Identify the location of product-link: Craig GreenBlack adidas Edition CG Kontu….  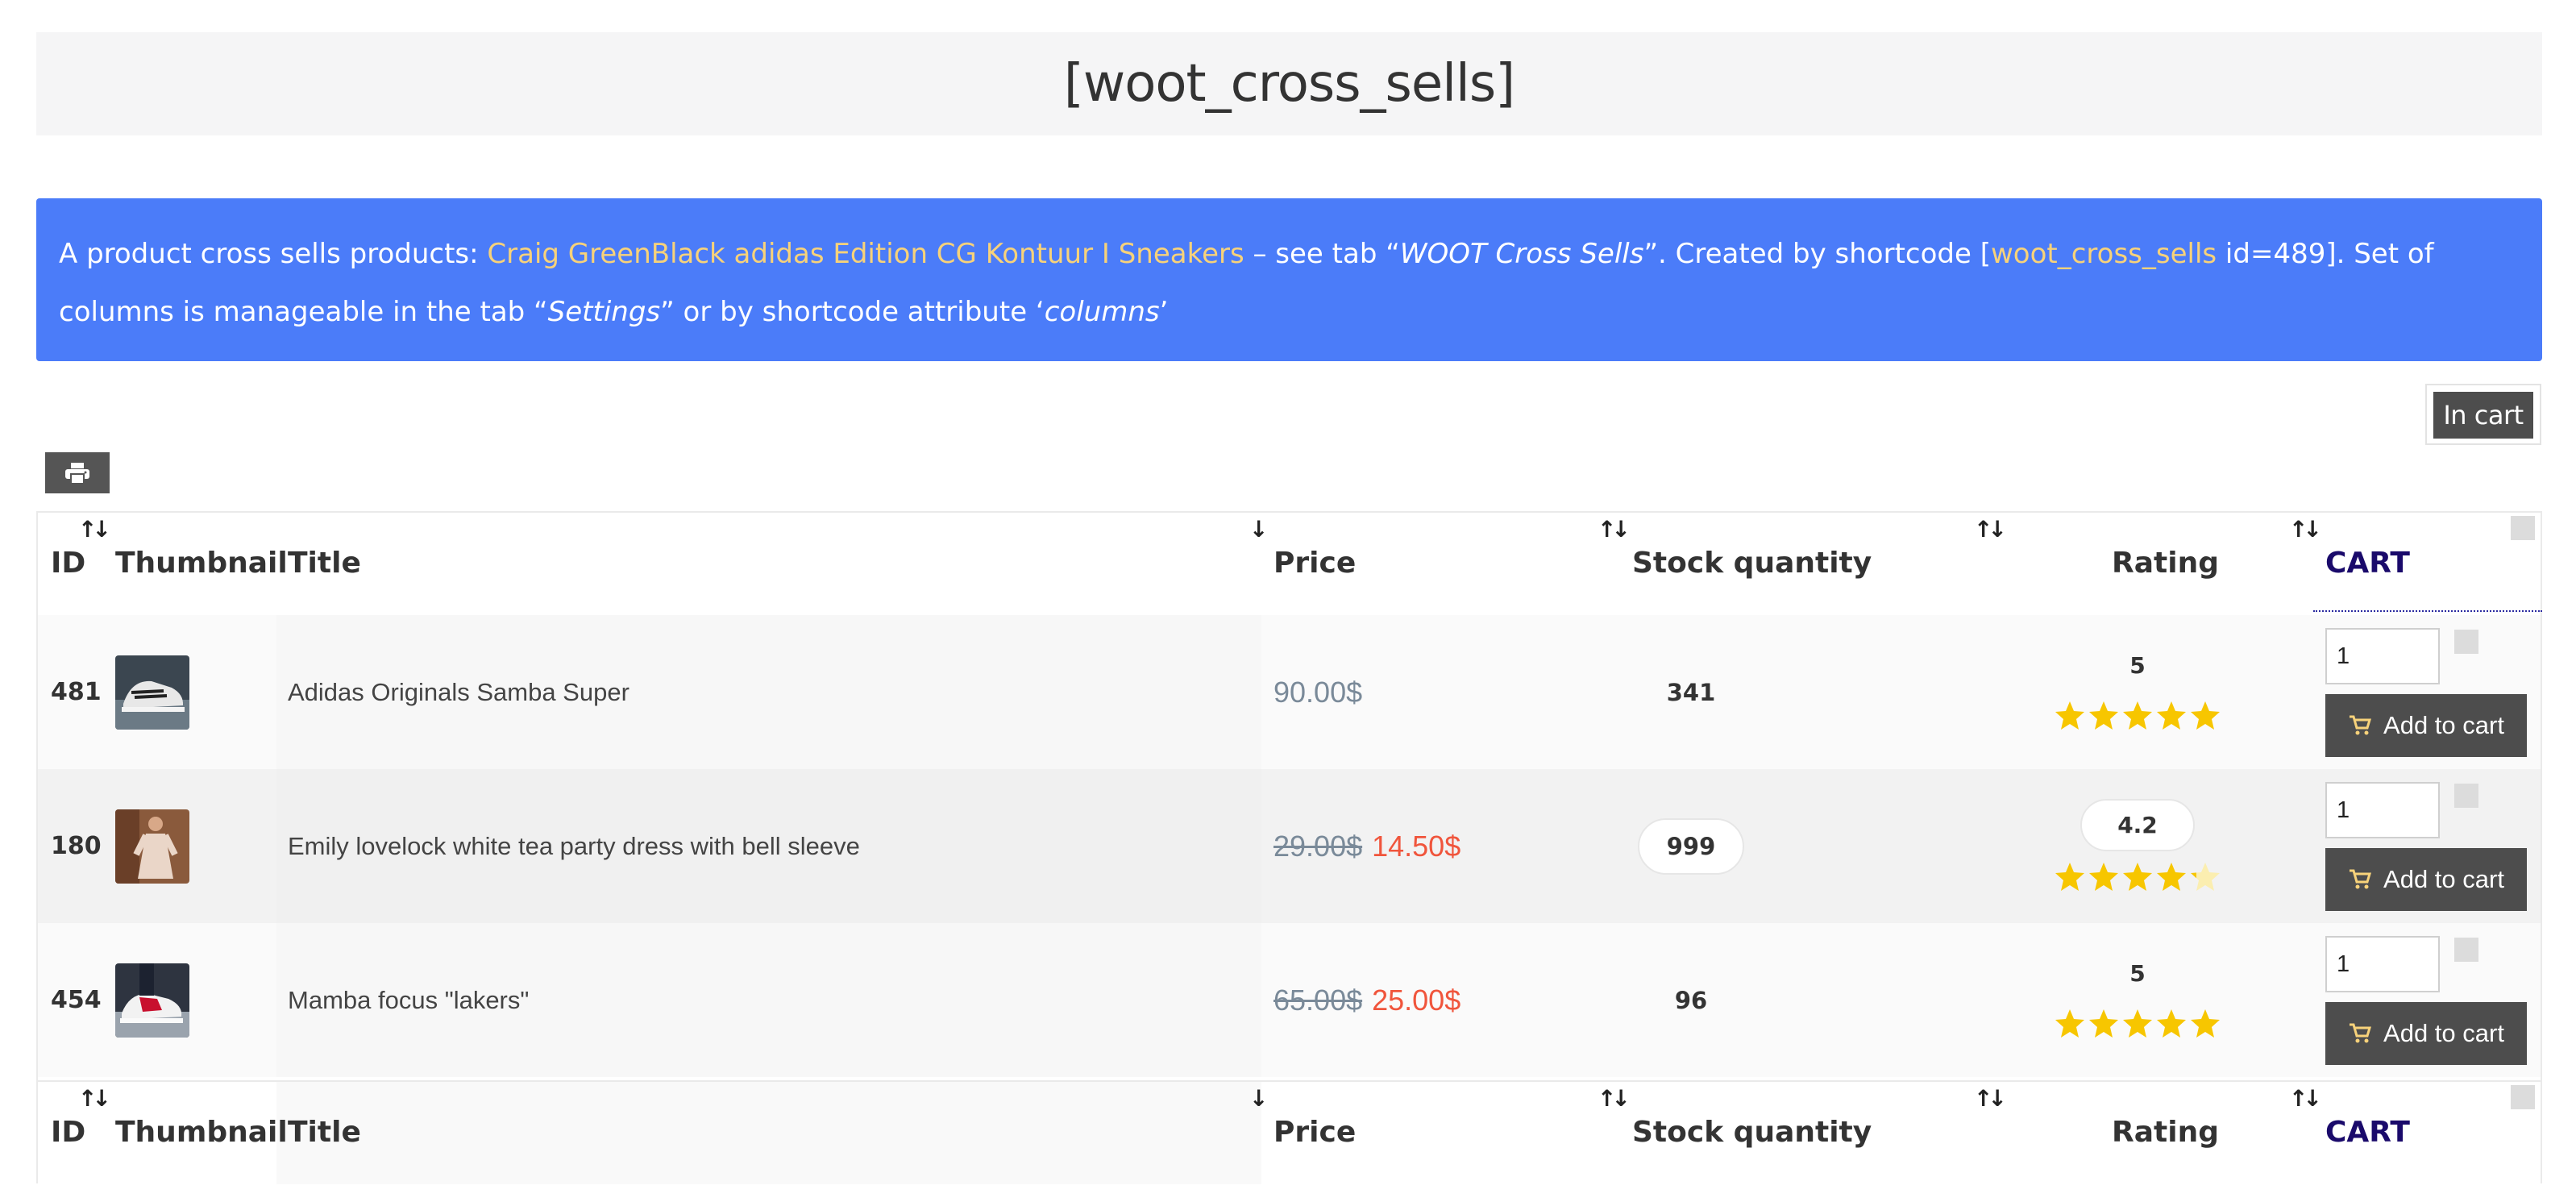
(865, 254).